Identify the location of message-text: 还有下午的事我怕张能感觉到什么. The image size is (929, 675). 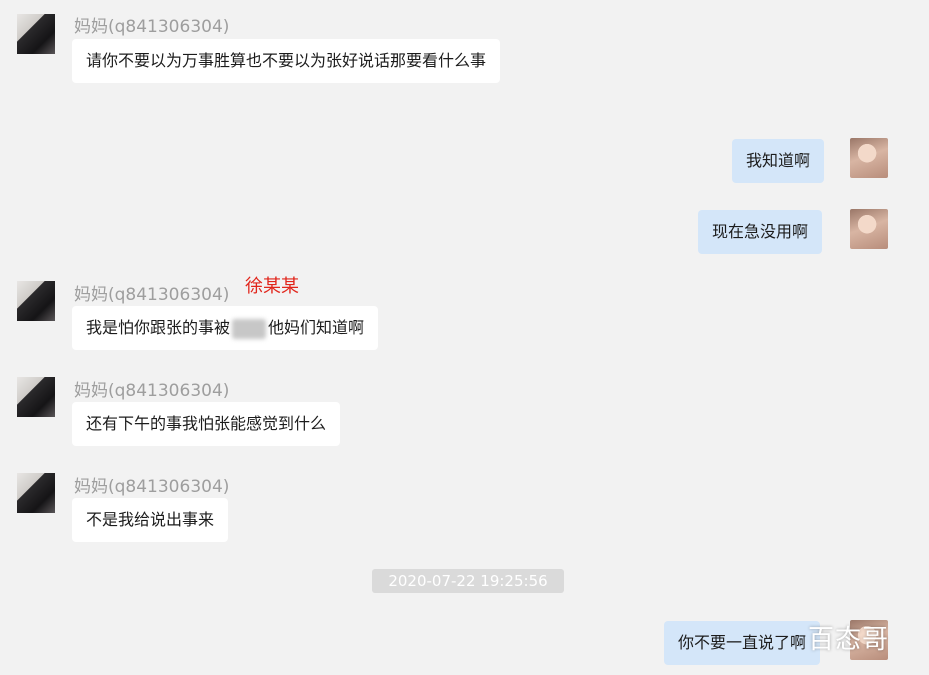
(206, 423).